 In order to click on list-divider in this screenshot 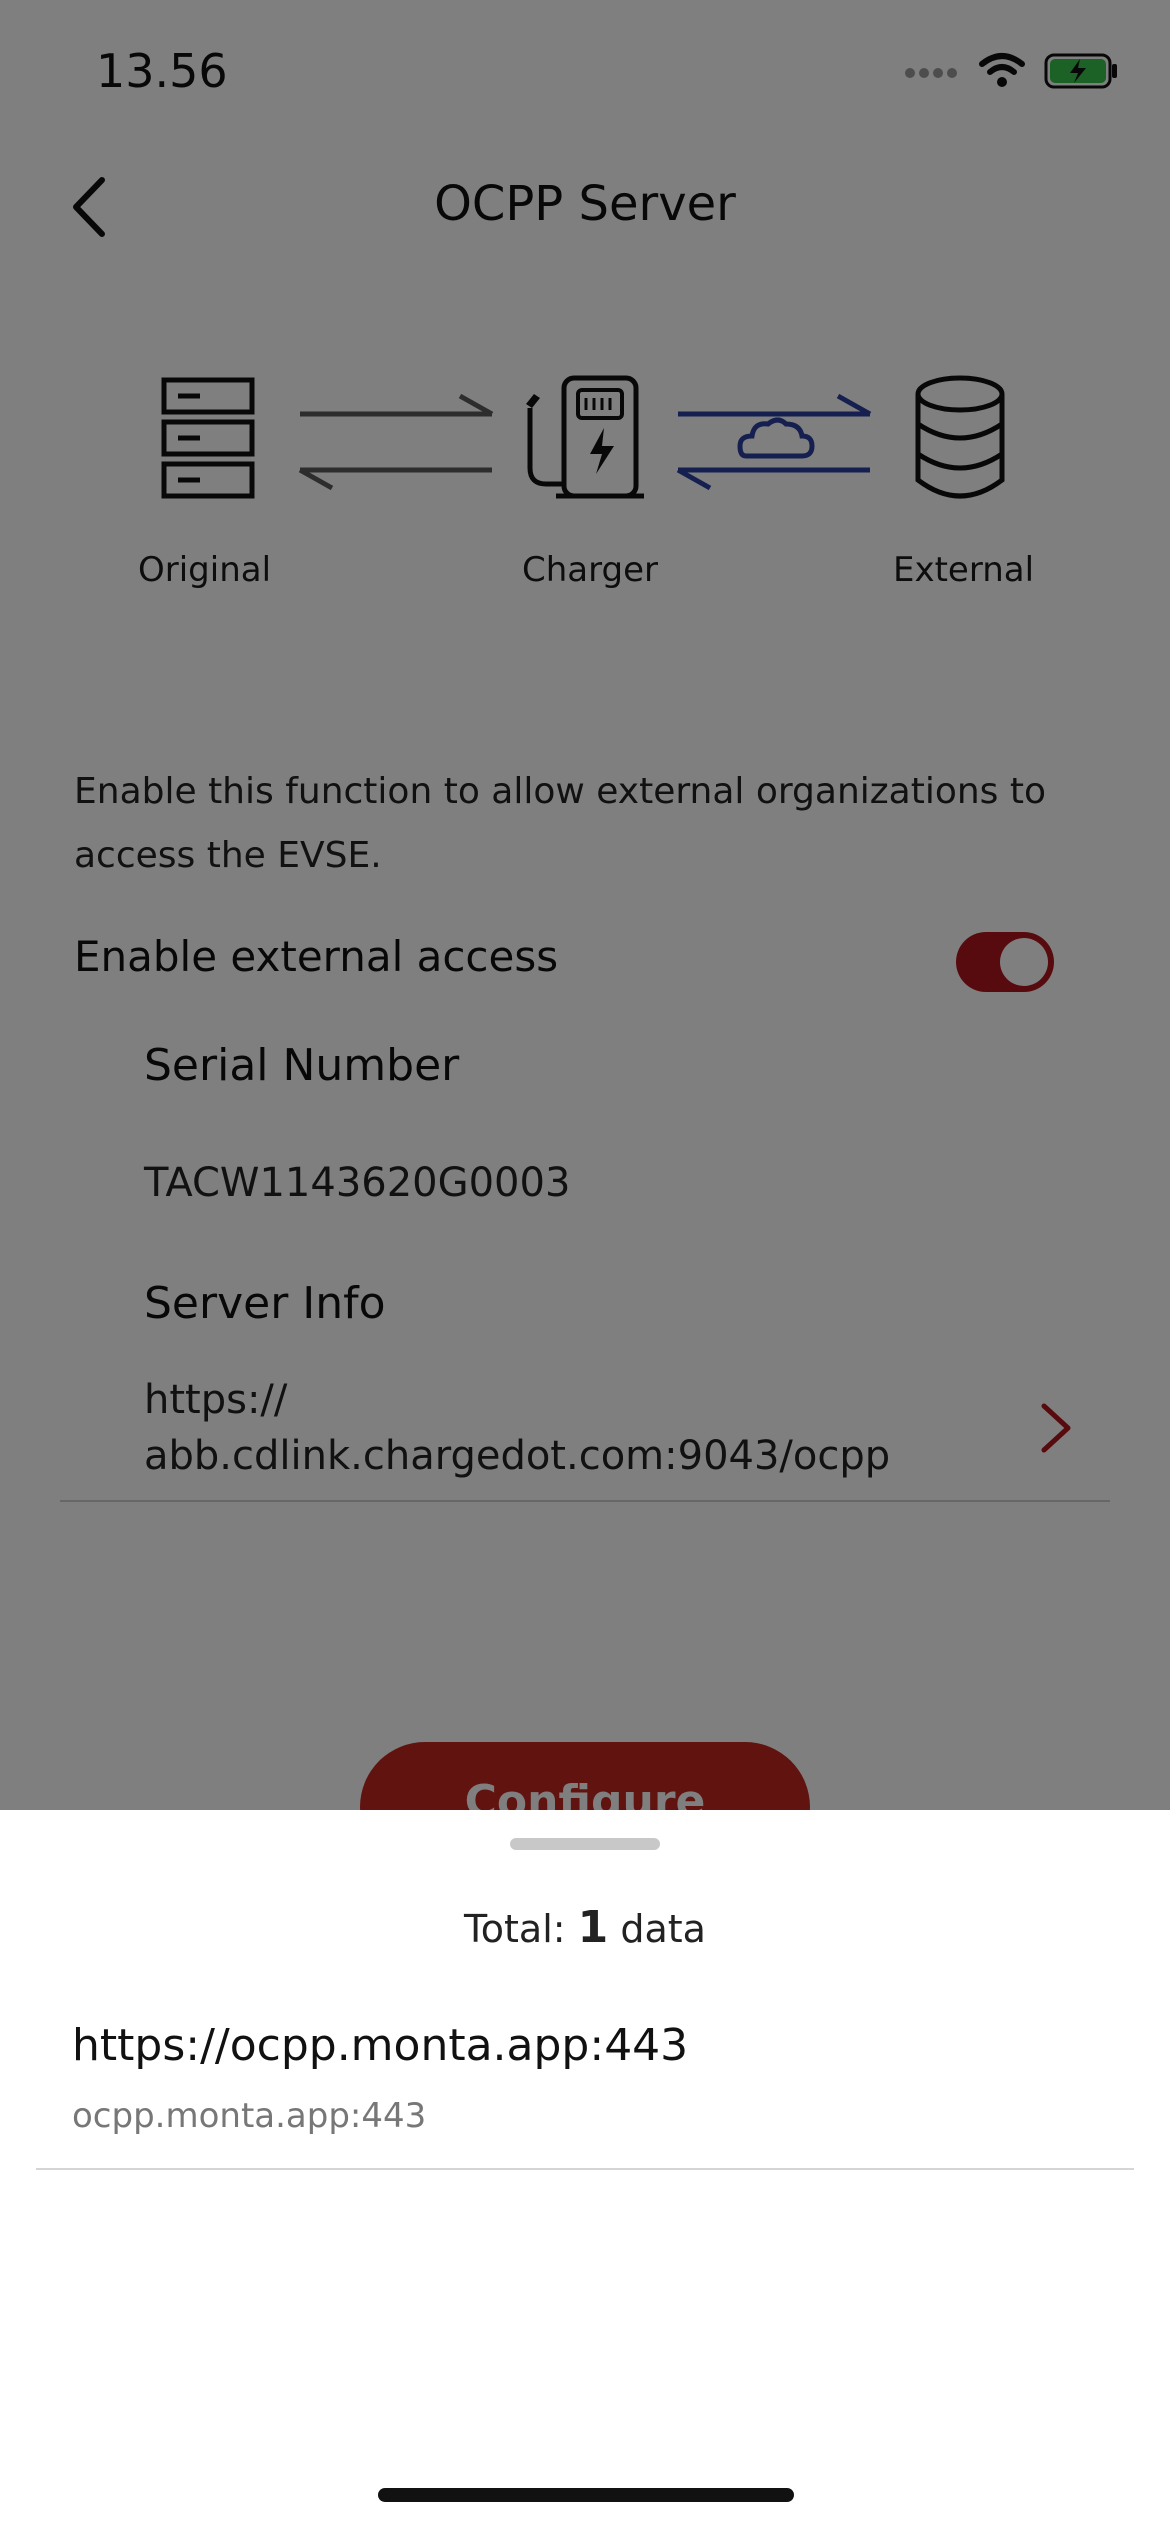, I will do `click(585, 2169)`.